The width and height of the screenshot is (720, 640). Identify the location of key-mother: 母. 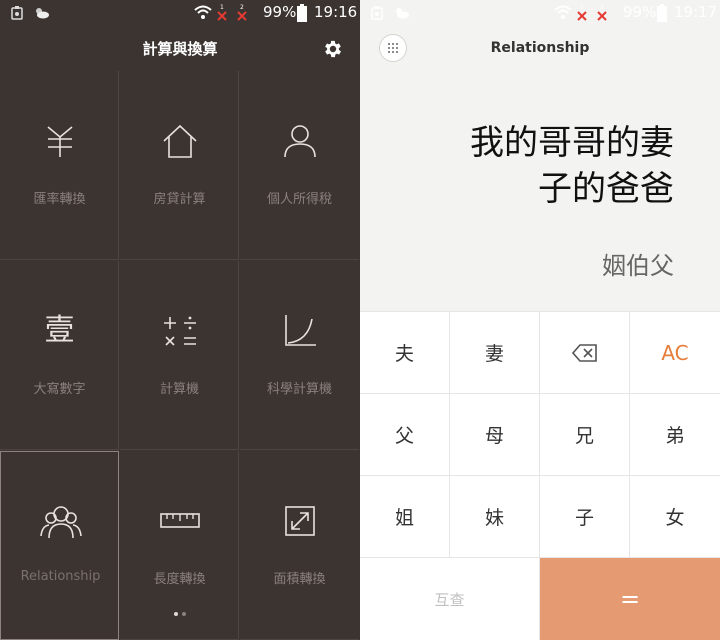
(494, 434).